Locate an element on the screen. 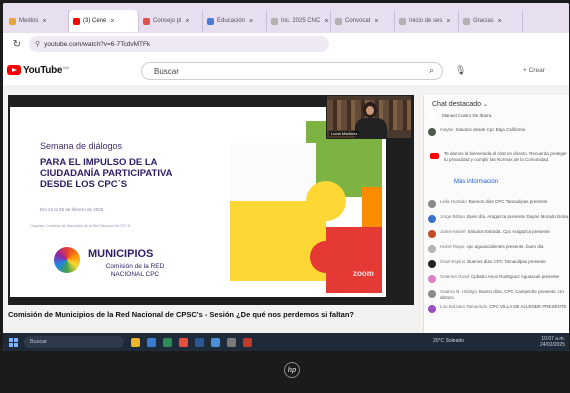  slide-brand: MUNICIPIOS is located at coordinates (121, 254).